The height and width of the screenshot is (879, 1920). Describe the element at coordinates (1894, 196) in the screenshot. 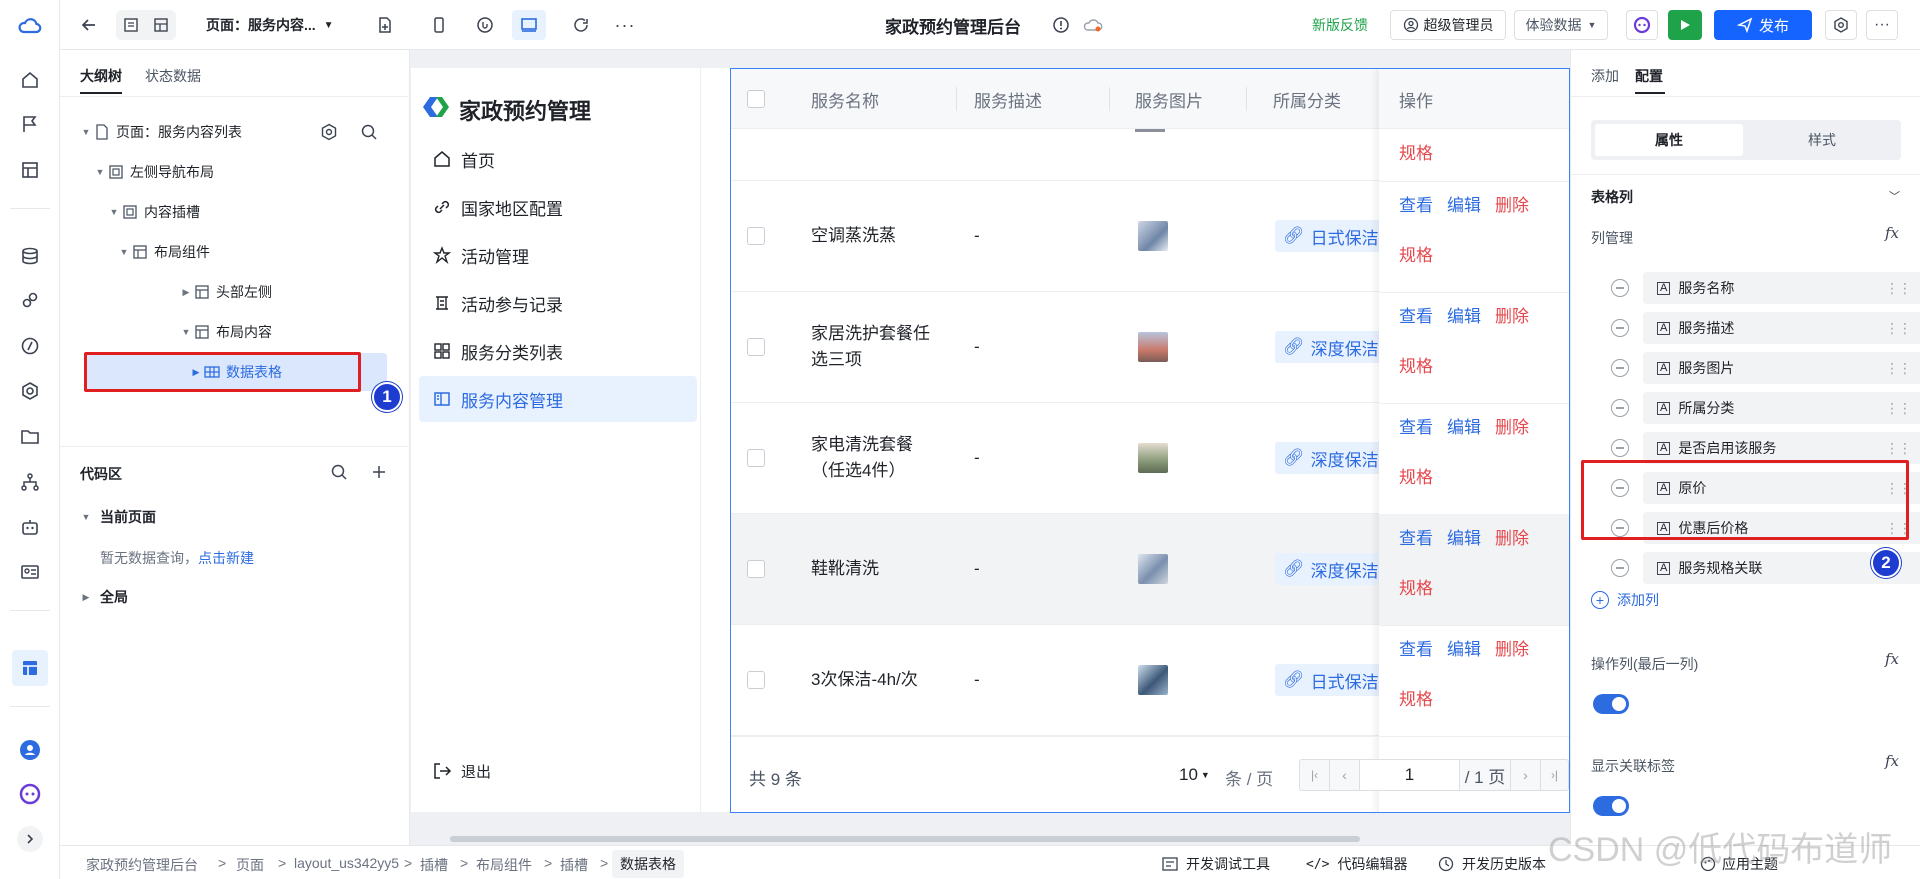

I see `collapse-chevron-icon: ﹀` at that location.